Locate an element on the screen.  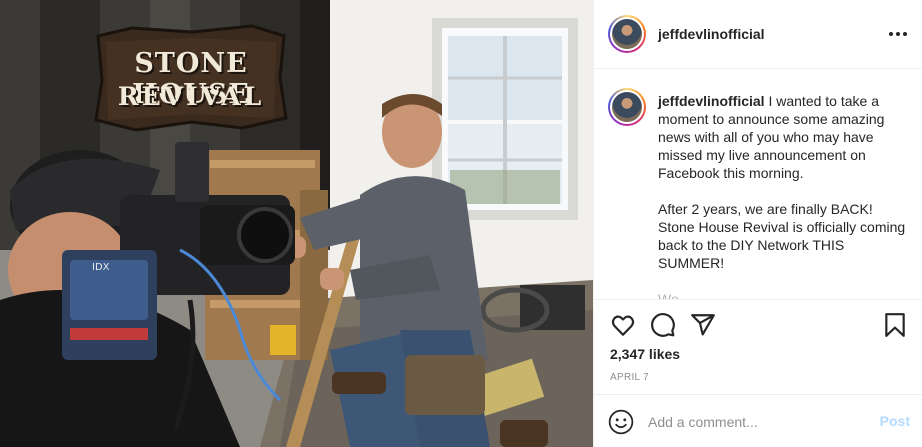
caption-avatar is located at coordinates (627, 107).